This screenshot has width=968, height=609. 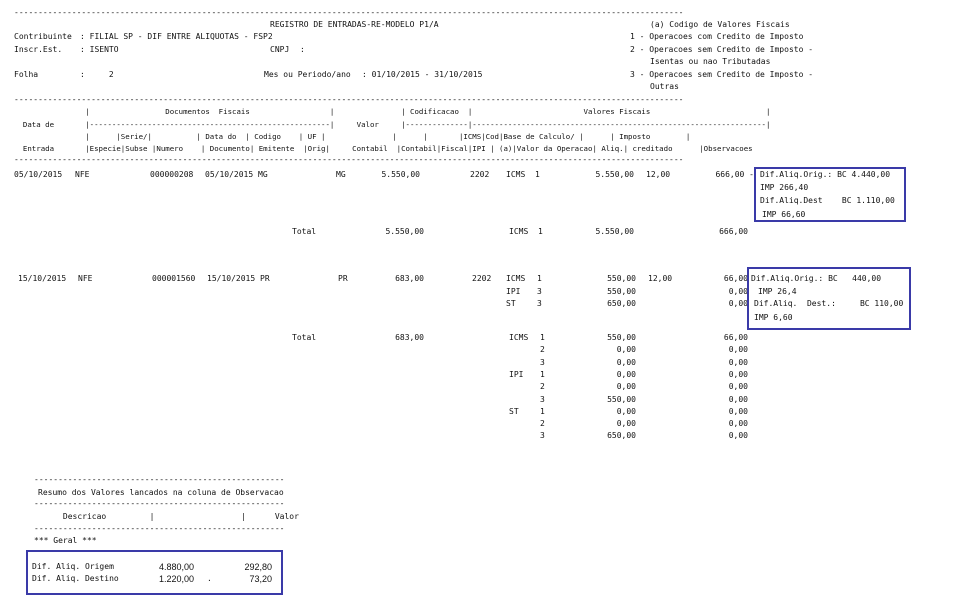 I want to click on entry-line-imposto: IPI, so click(x=513, y=291).